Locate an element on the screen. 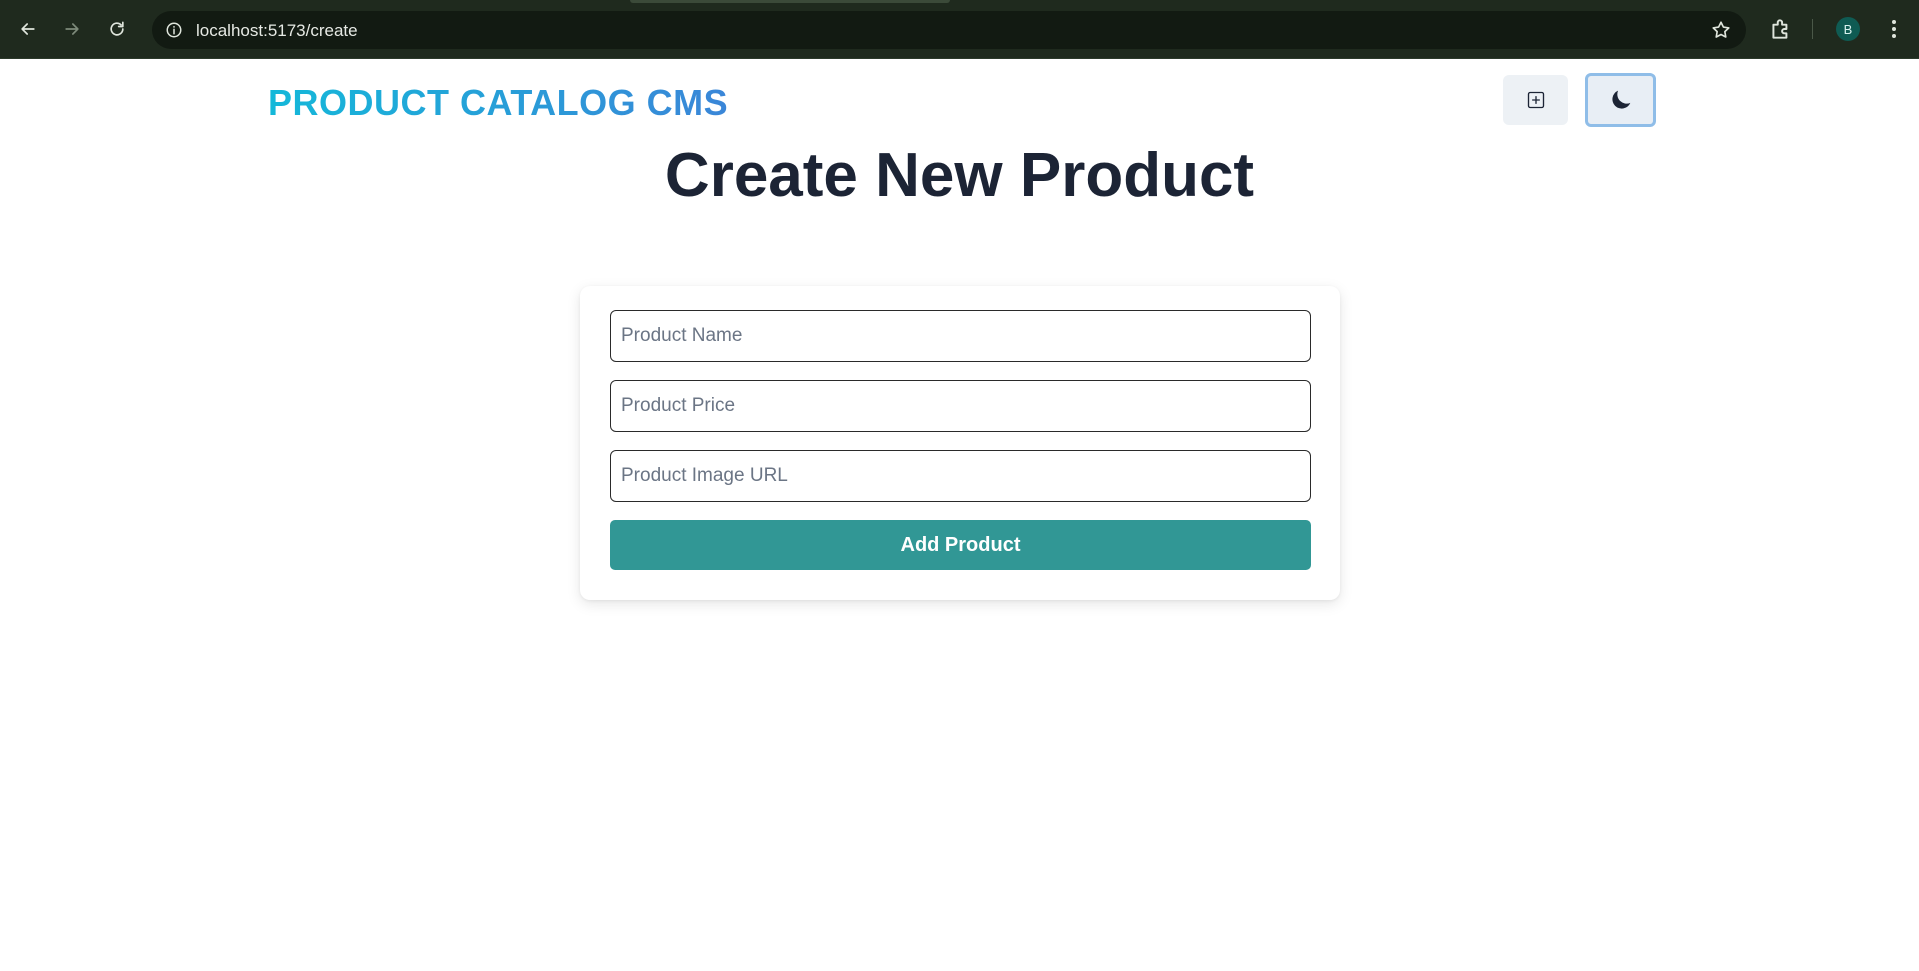 The width and height of the screenshot is (1919, 971). create-product-form: Add Product is located at coordinates (960, 443).